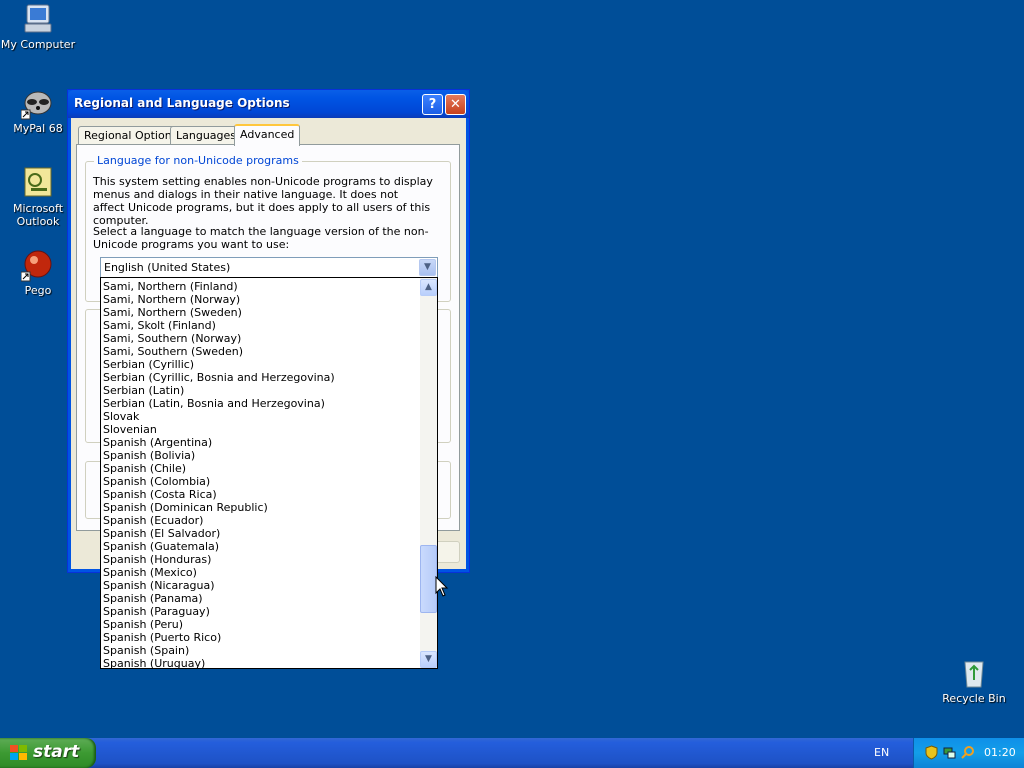  I want to click on close-button: ✕, so click(455, 104).